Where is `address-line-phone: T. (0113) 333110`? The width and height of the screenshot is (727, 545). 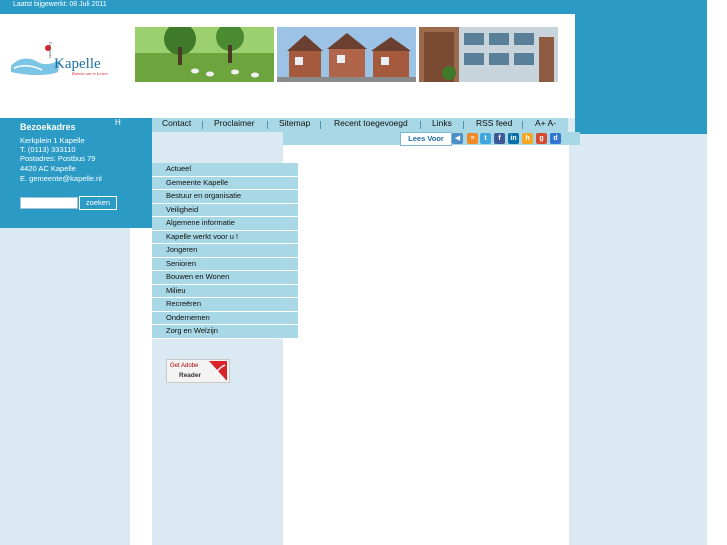
address-line-phone: T. (0113) 333110 is located at coordinates (48, 149).